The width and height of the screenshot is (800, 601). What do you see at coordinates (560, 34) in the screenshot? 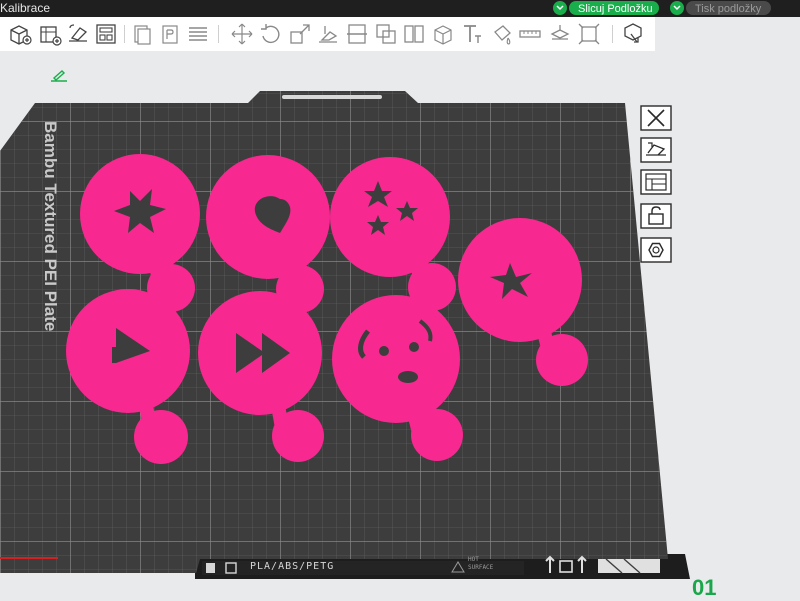
I see `assembly-icon` at bounding box center [560, 34].